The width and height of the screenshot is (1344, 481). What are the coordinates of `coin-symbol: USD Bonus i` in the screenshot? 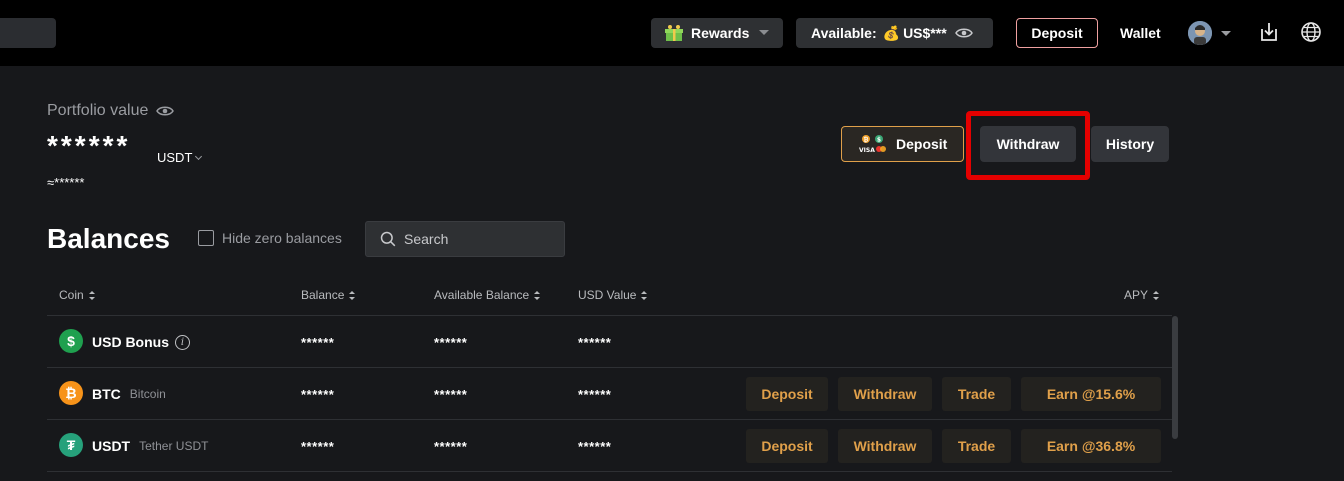 It's located at (141, 342).